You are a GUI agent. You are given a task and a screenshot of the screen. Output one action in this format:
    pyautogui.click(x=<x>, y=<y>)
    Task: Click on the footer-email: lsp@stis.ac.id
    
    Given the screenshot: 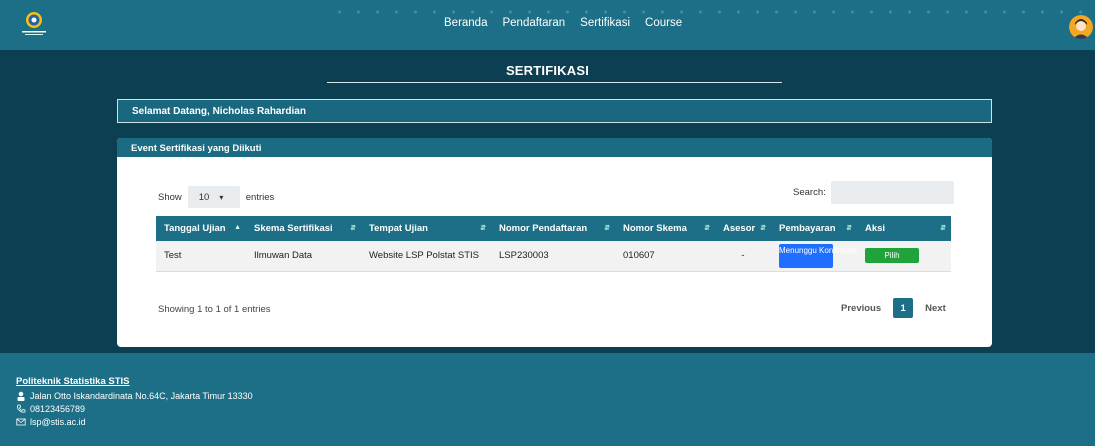 What is the action you would take?
    pyautogui.click(x=51, y=422)
    